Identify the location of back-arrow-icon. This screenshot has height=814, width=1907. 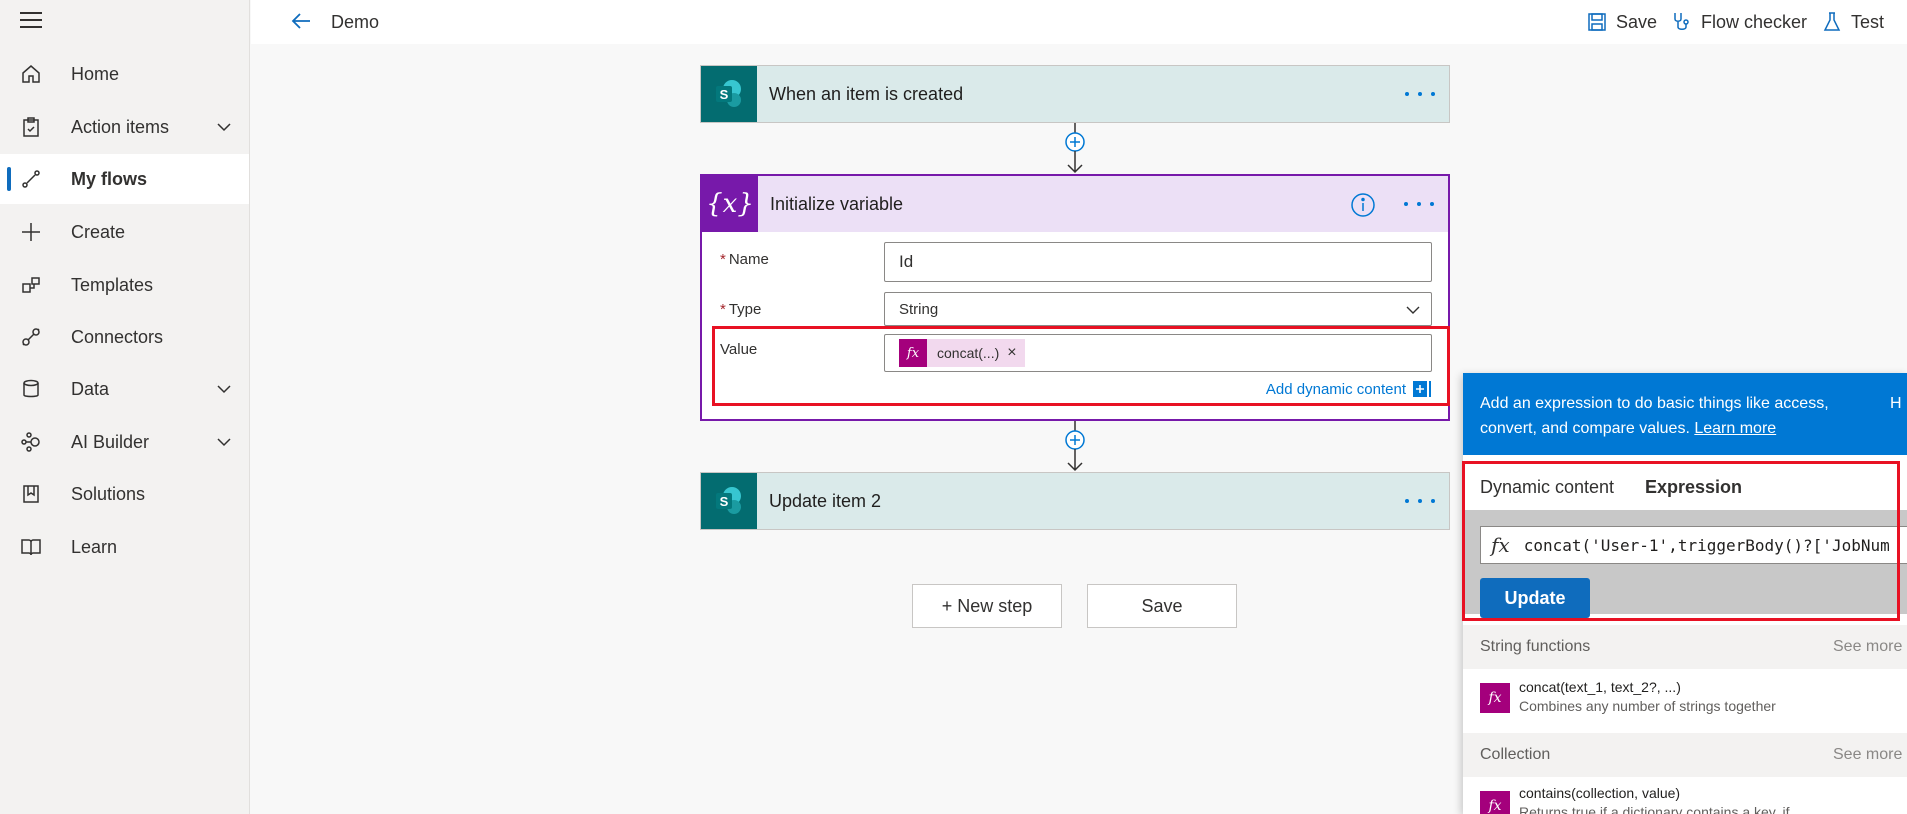
(301, 21).